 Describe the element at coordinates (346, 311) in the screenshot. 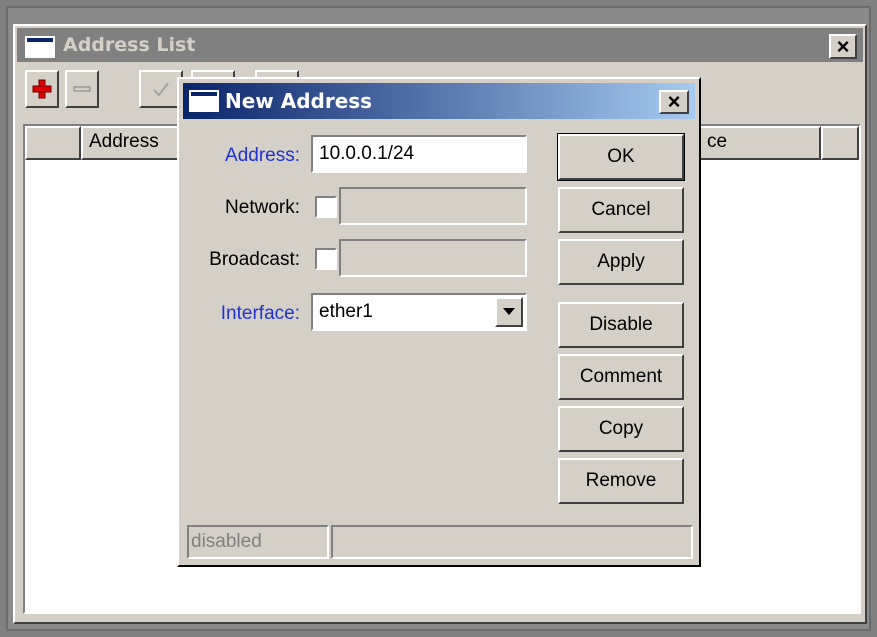

I see `interface-value: ether1` at that location.